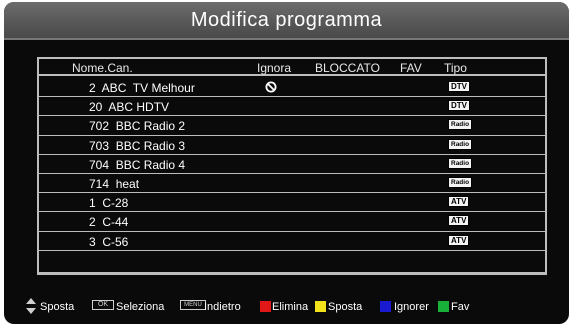 This screenshot has height=328, width=573. What do you see at coordinates (129, 107) in the screenshot?
I see `channel-name: 20 ABC HDTV` at bounding box center [129, 107].